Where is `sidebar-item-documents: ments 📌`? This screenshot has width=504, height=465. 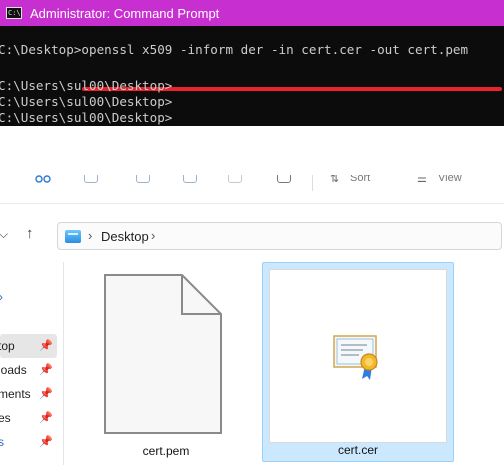 sidebar-item-documents: ments 📌 is located at coordinates (28, 394).